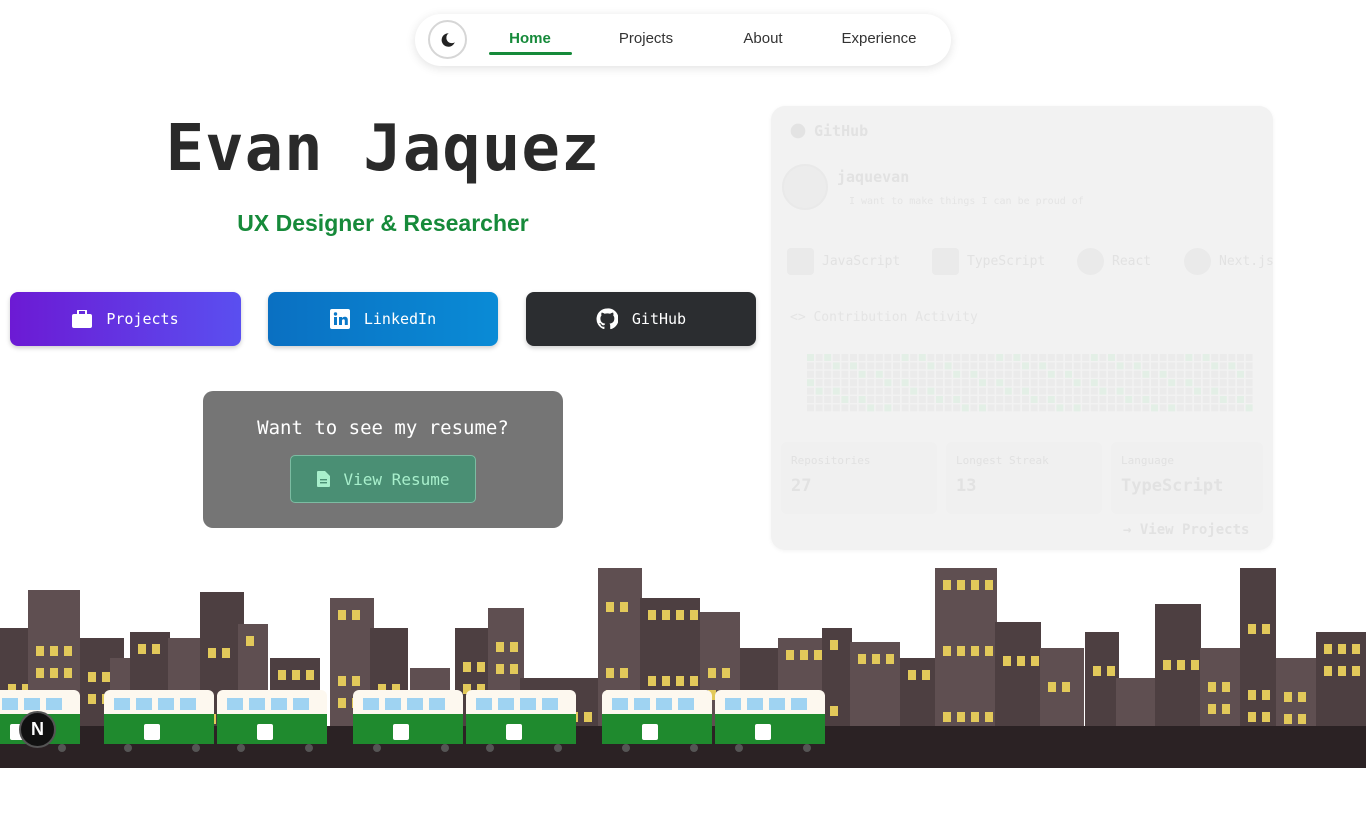 The image size is (1366, 834). Describe the element at coordinates (1186, 530) in the screenshot. I see `view-projects-link: → View Projects` at that location.